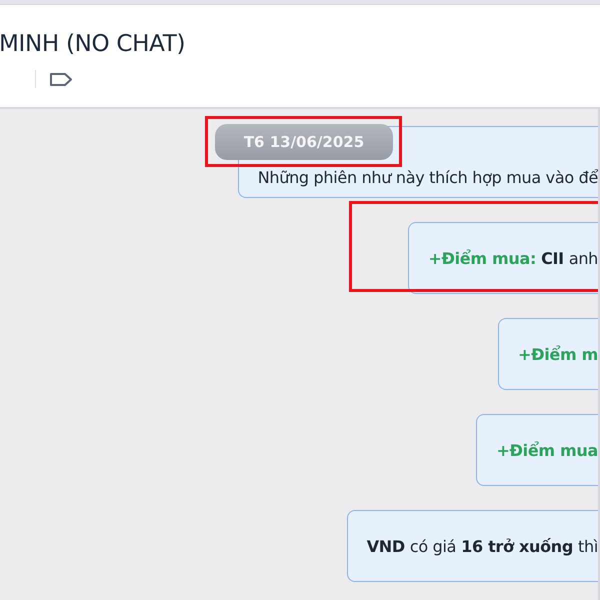 Image resolution: width=600 pixels, height=600 pixels. What do you see at coordinates (304, 142) in the screenshot?
I see `date-divider: T6 13/06/2025` at bounding box center [304, 142].